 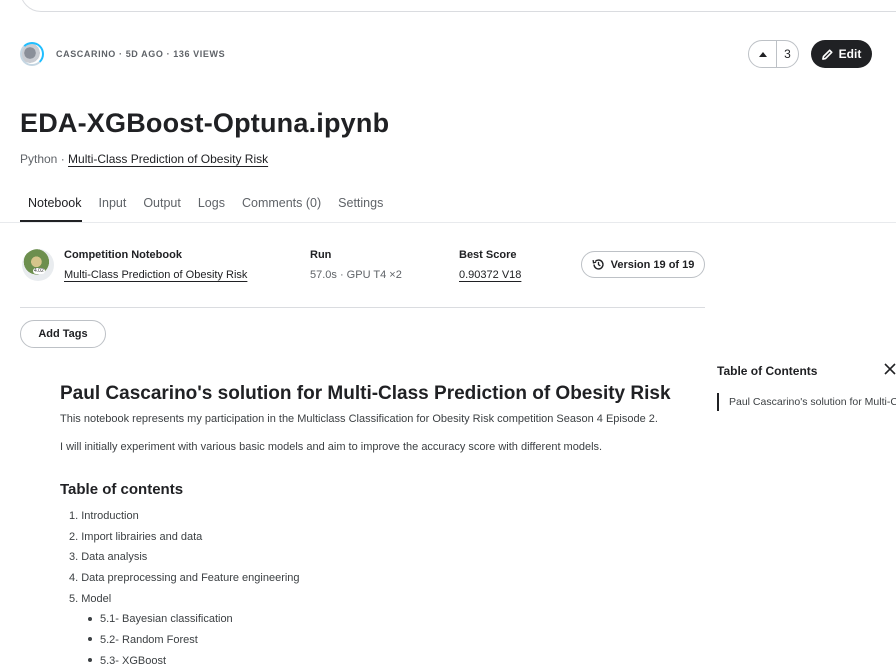 What do you see at coordinates (133, 660) in the screenshot?
I see `toc-subitem-label: 5.3- XGBoost` at bounding box center [133, 660].